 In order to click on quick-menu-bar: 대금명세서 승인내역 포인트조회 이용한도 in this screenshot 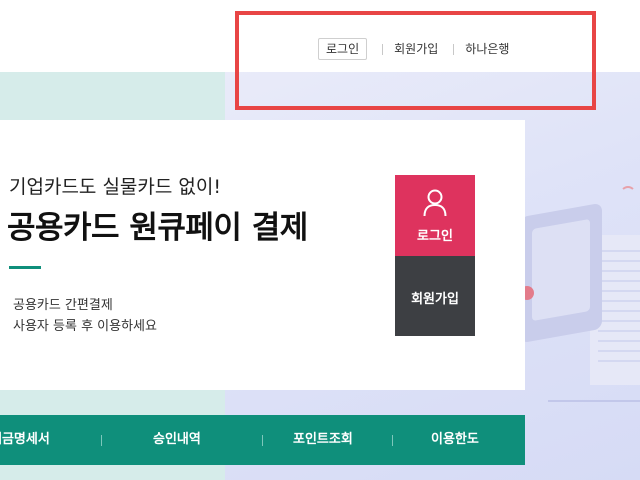, I will do `click(262, 440)`.